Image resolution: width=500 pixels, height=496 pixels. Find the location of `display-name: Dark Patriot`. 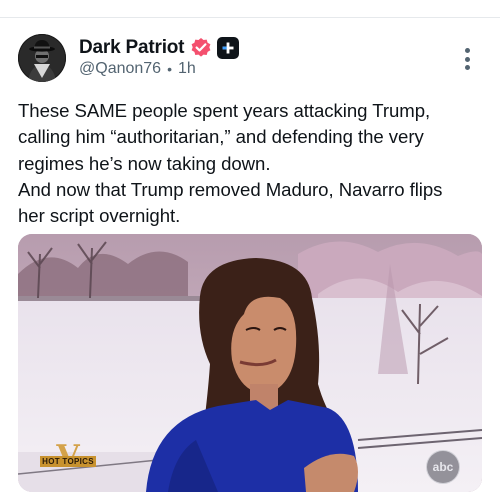

display-name: Dark Patriot is located at coordinates (132, 48).